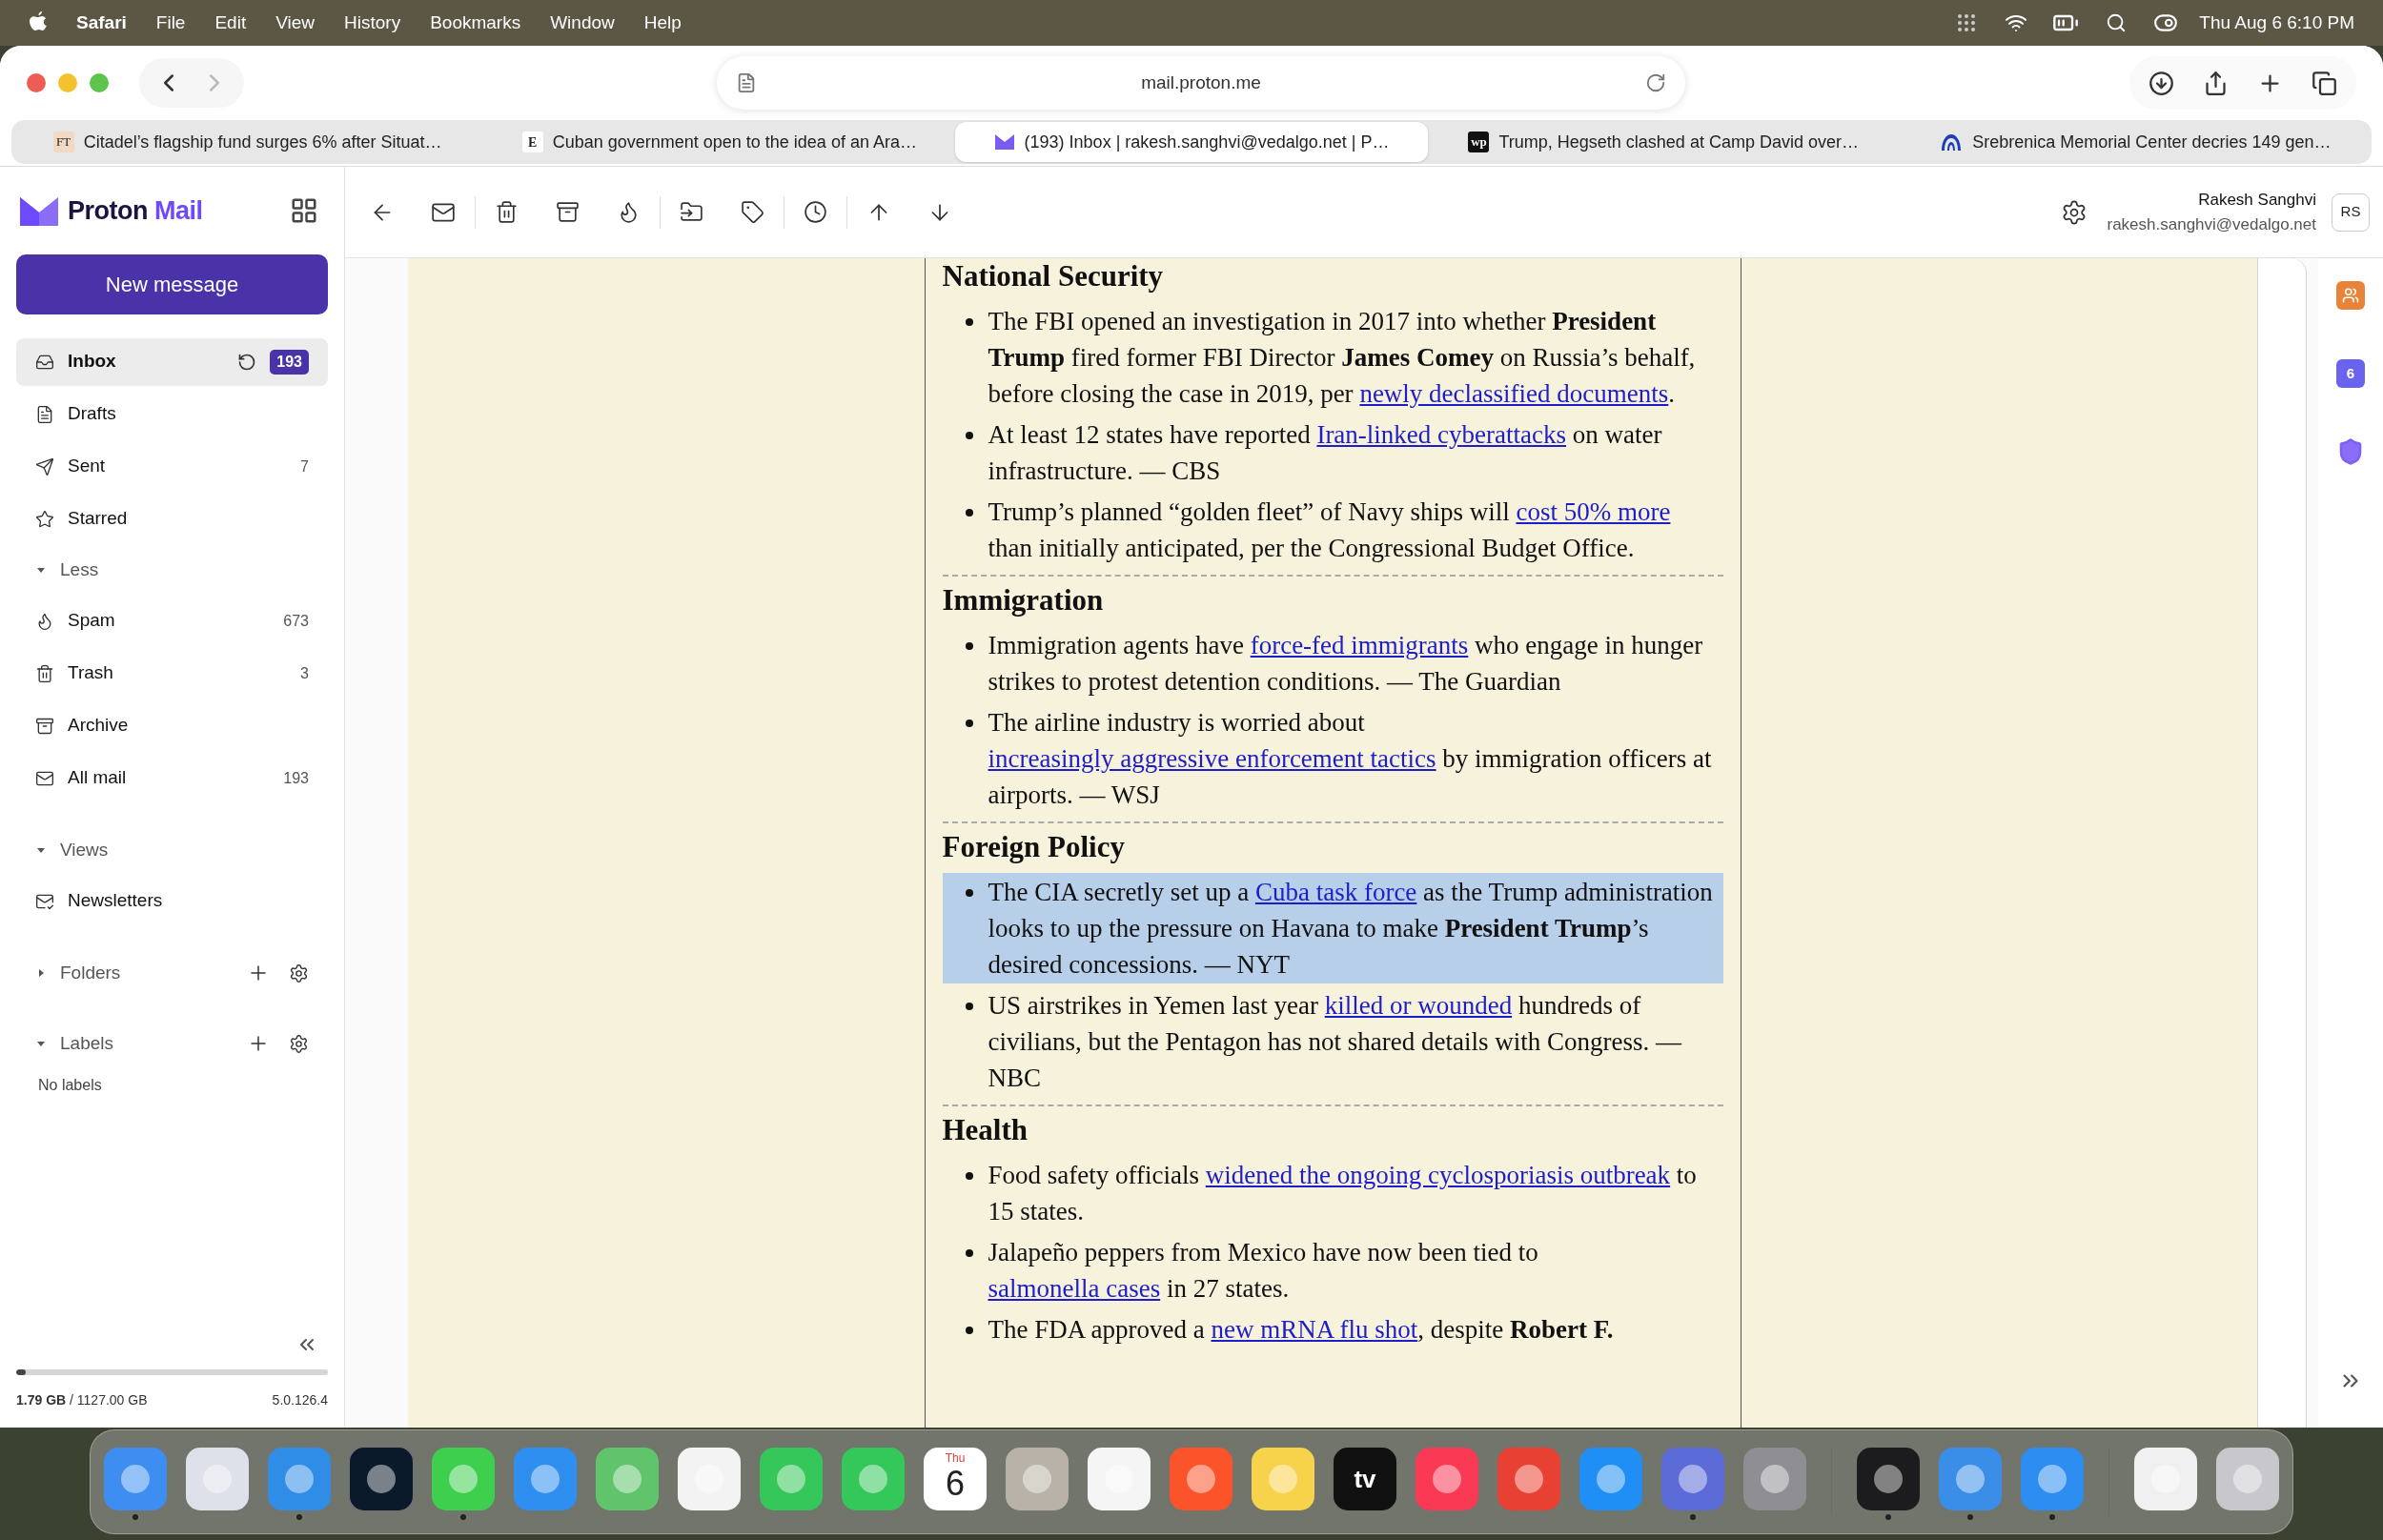  I want to click on menu-item: View, so click(295, 23).